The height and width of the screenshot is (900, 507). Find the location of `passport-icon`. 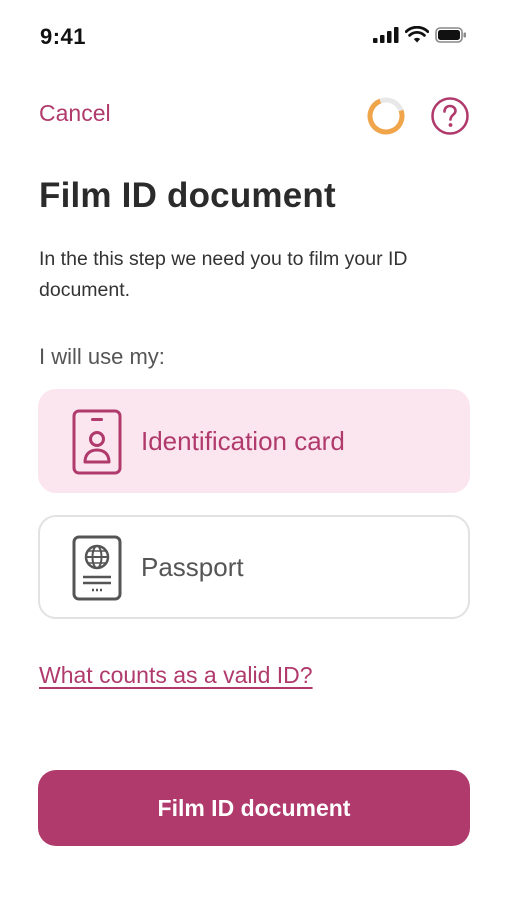

passport-icon is located at coordinates (97, 568).